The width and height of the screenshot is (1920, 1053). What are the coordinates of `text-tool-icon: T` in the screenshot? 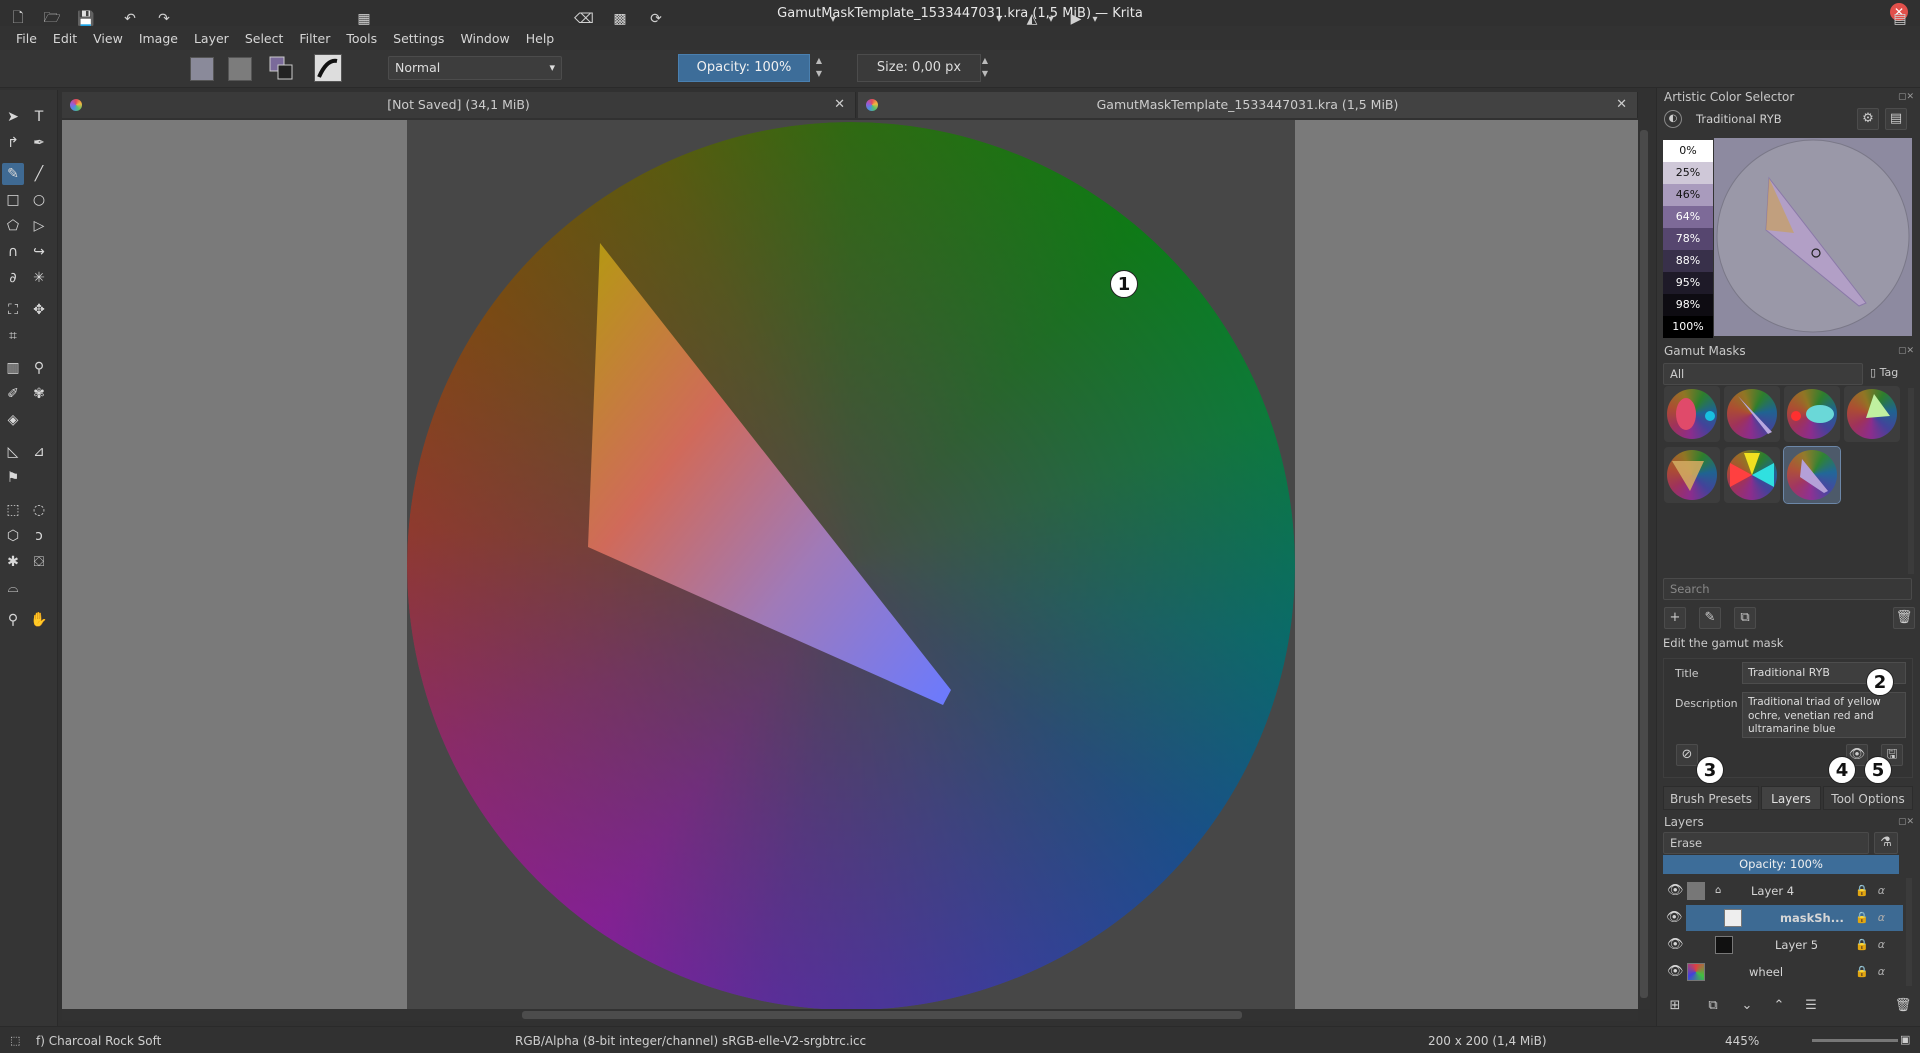 It's located at (39, 117).